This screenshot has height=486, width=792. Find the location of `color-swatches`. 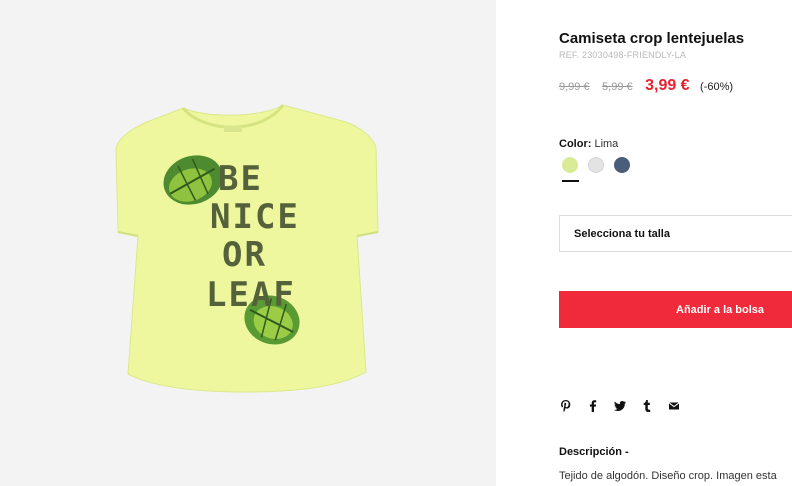

color-swatches is located at coordinates (596, 165).